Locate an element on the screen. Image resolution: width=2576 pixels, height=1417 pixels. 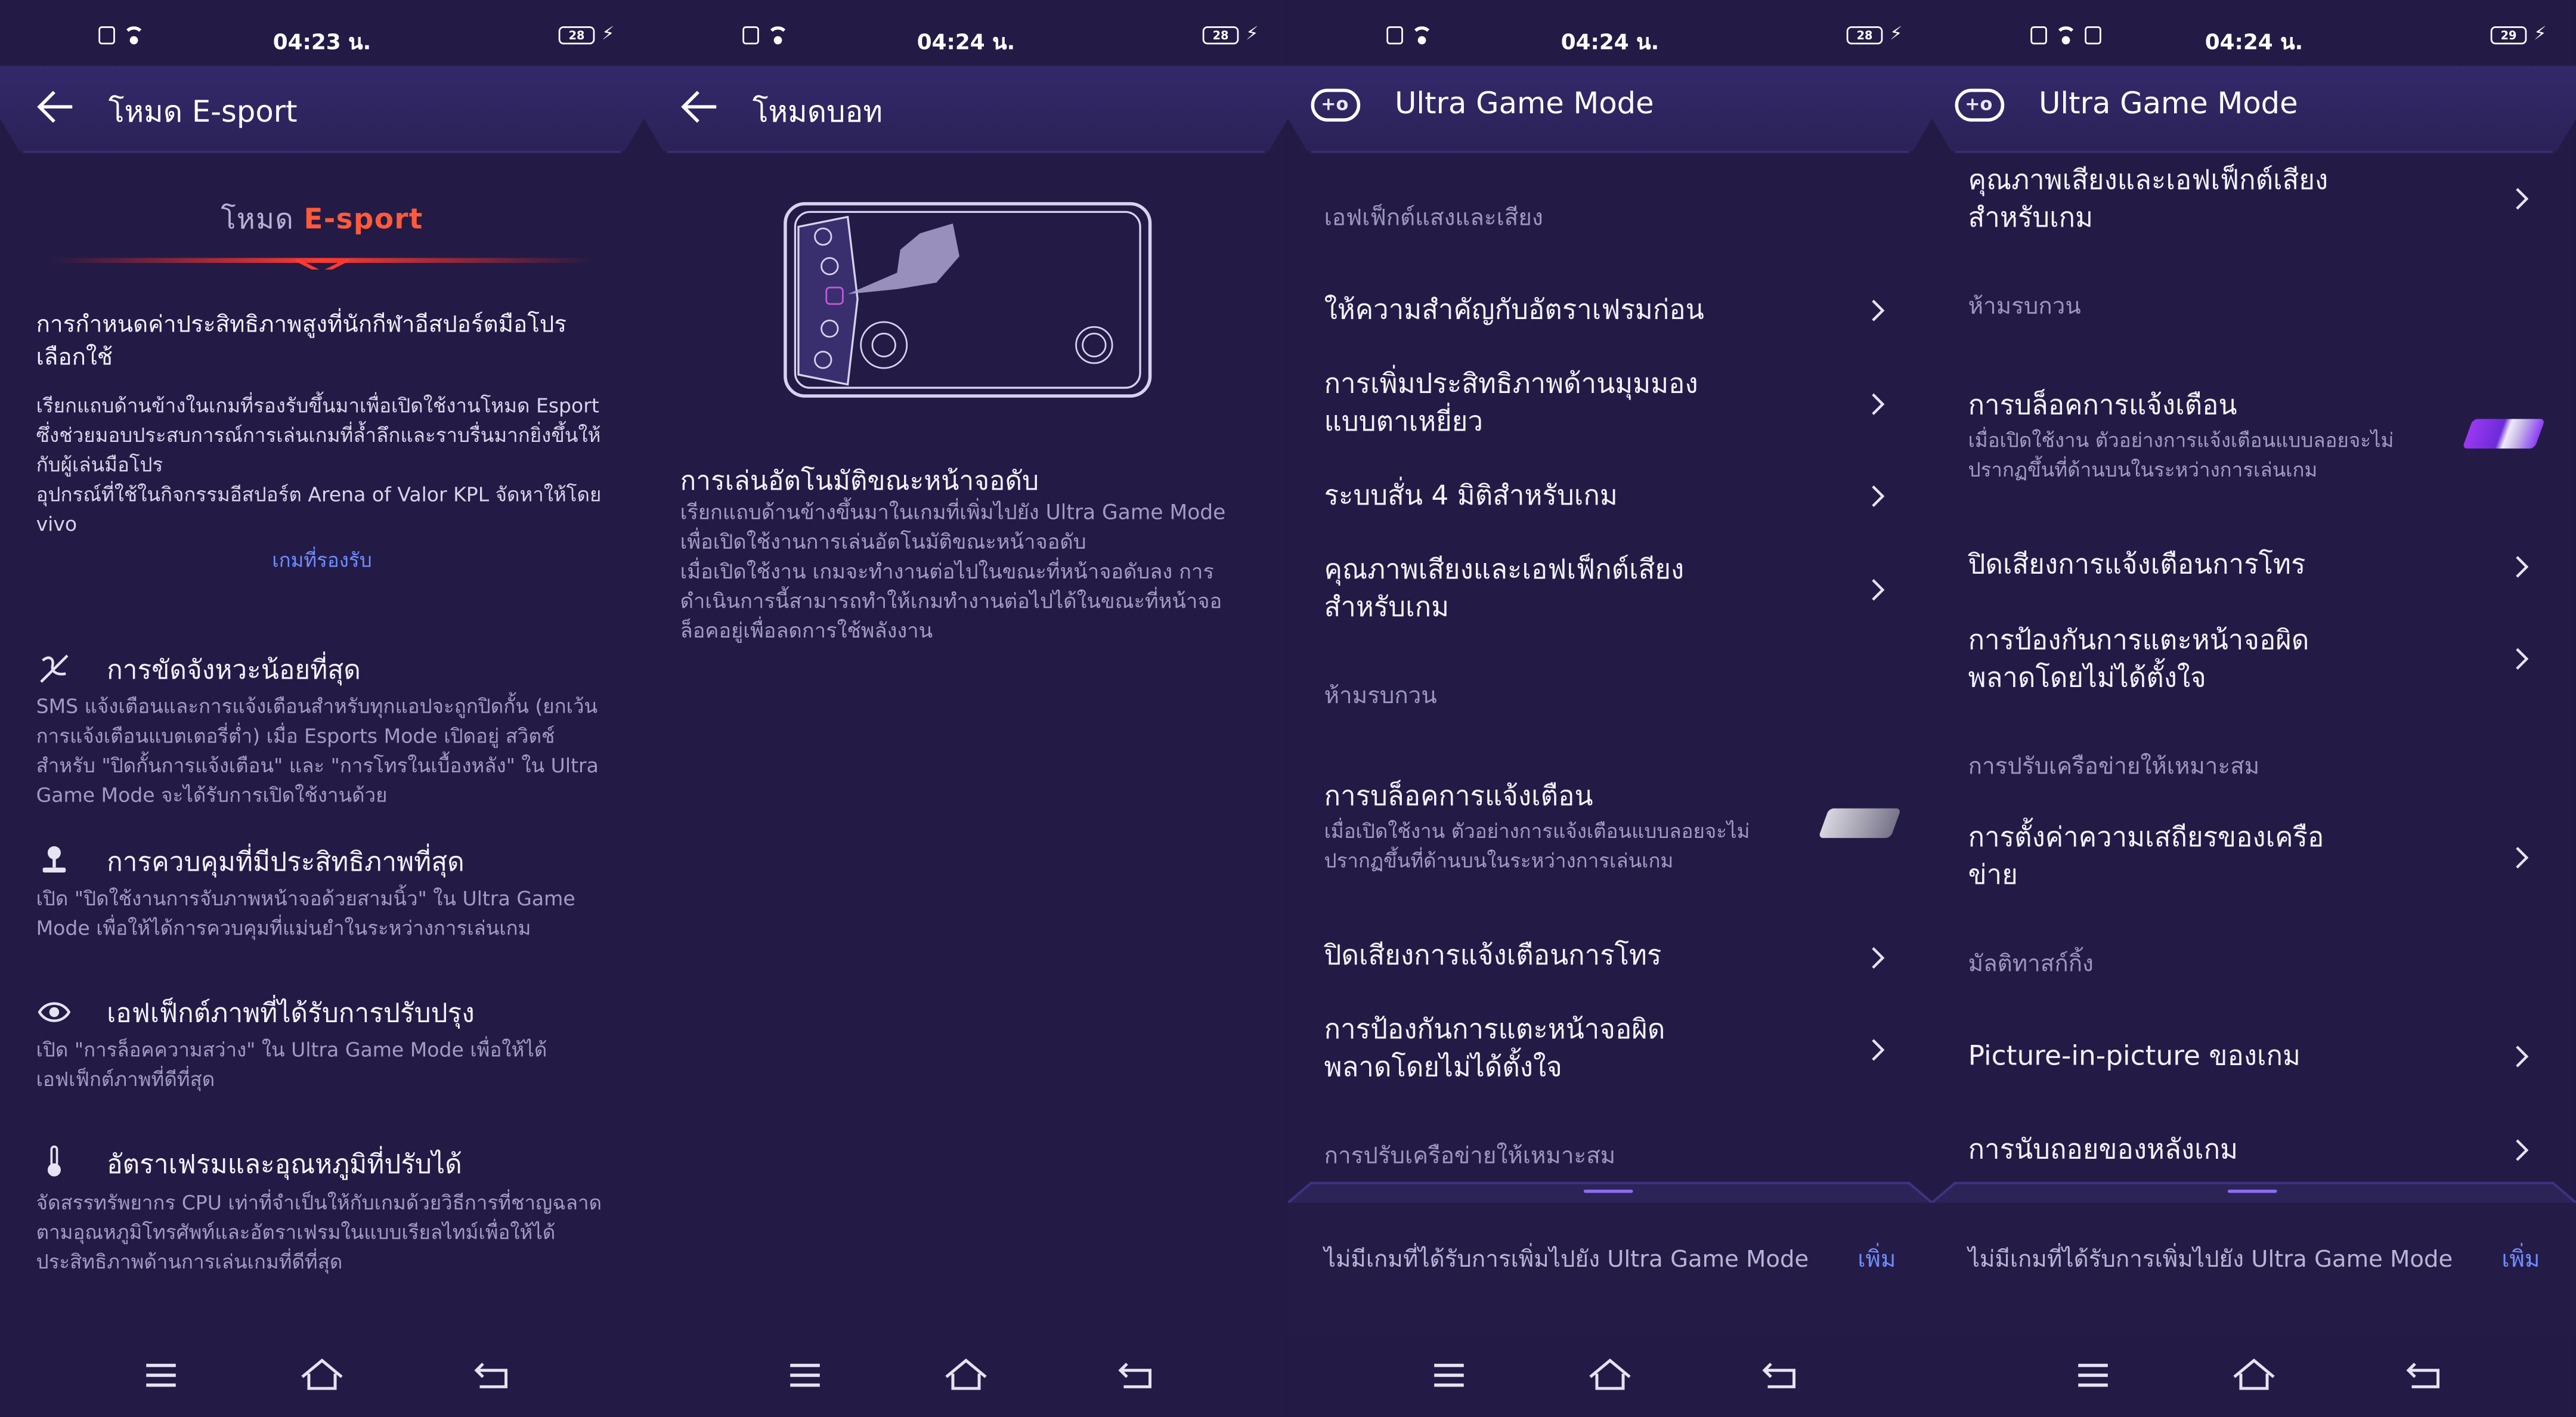
thermometer-icon is located at coordinates (54, 1161).